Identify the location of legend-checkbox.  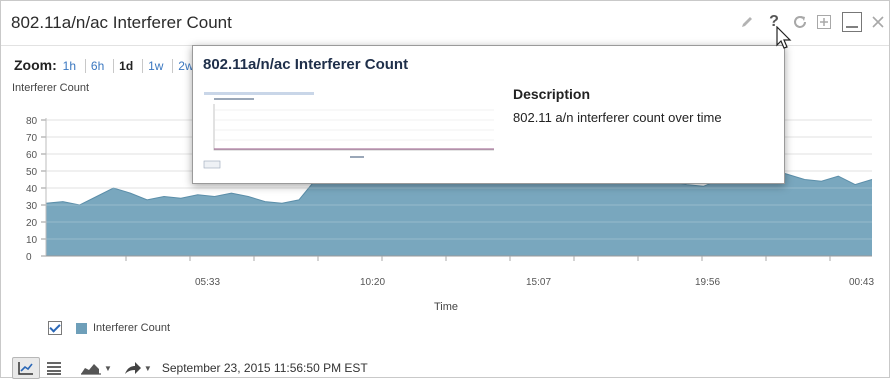
(55, 328).